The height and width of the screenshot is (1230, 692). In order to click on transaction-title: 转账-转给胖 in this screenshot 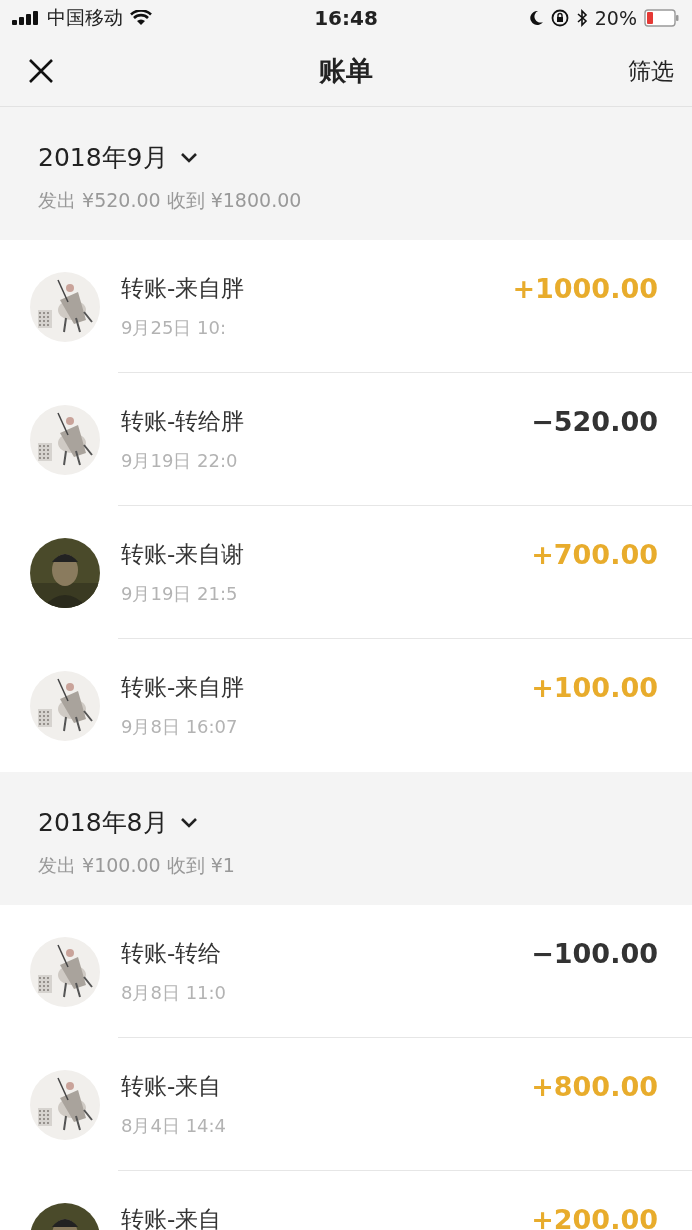, I will do `click(183, 421)`.